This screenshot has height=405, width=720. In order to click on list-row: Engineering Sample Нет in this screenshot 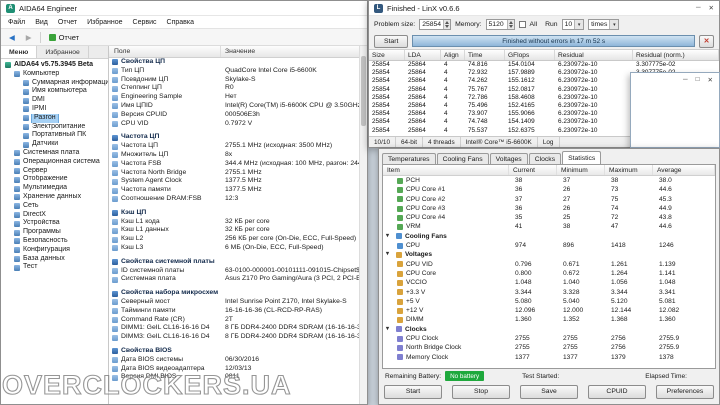, I will do `click(234, 97)`.